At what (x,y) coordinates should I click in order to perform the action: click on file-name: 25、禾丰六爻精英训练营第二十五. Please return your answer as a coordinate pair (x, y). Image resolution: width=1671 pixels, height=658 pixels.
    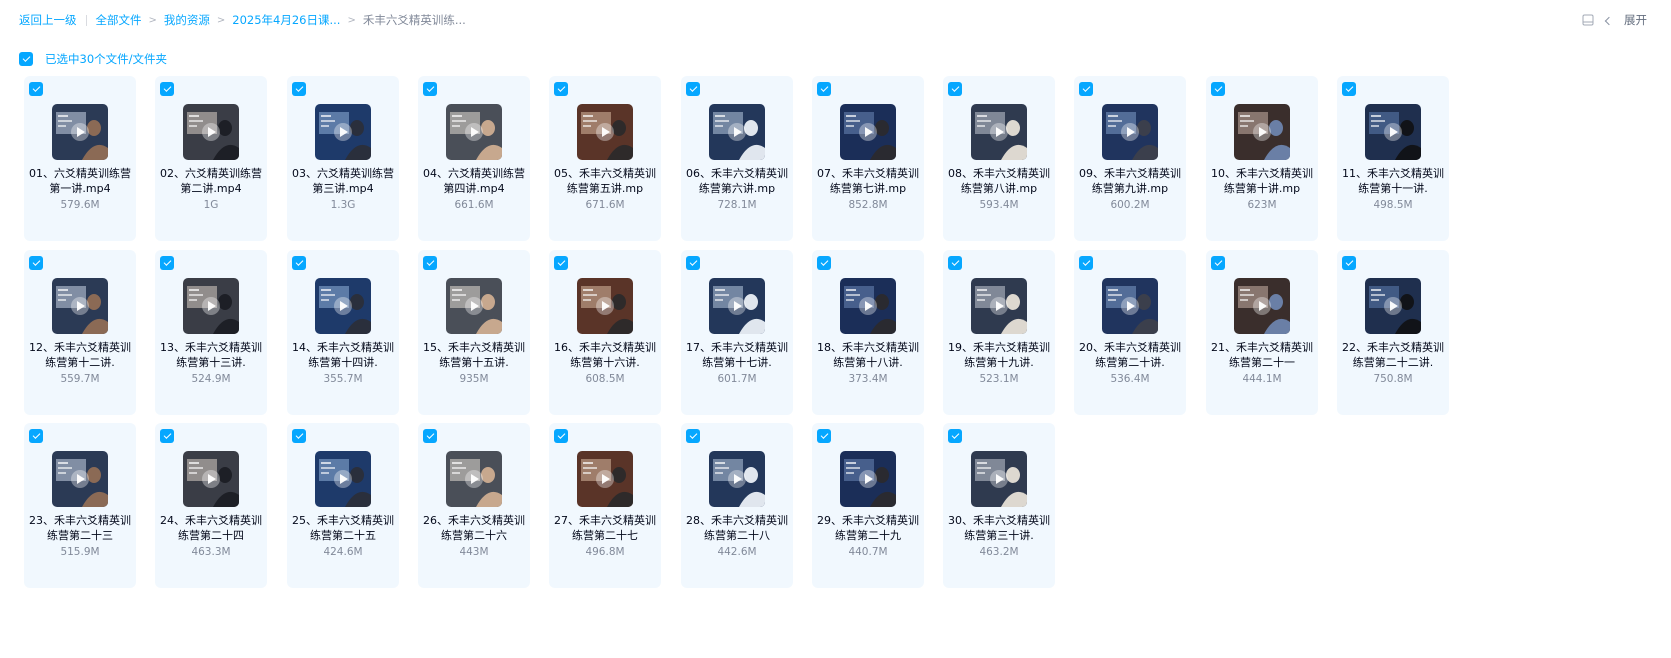
    Looking at the image, I should click on (343, 528).